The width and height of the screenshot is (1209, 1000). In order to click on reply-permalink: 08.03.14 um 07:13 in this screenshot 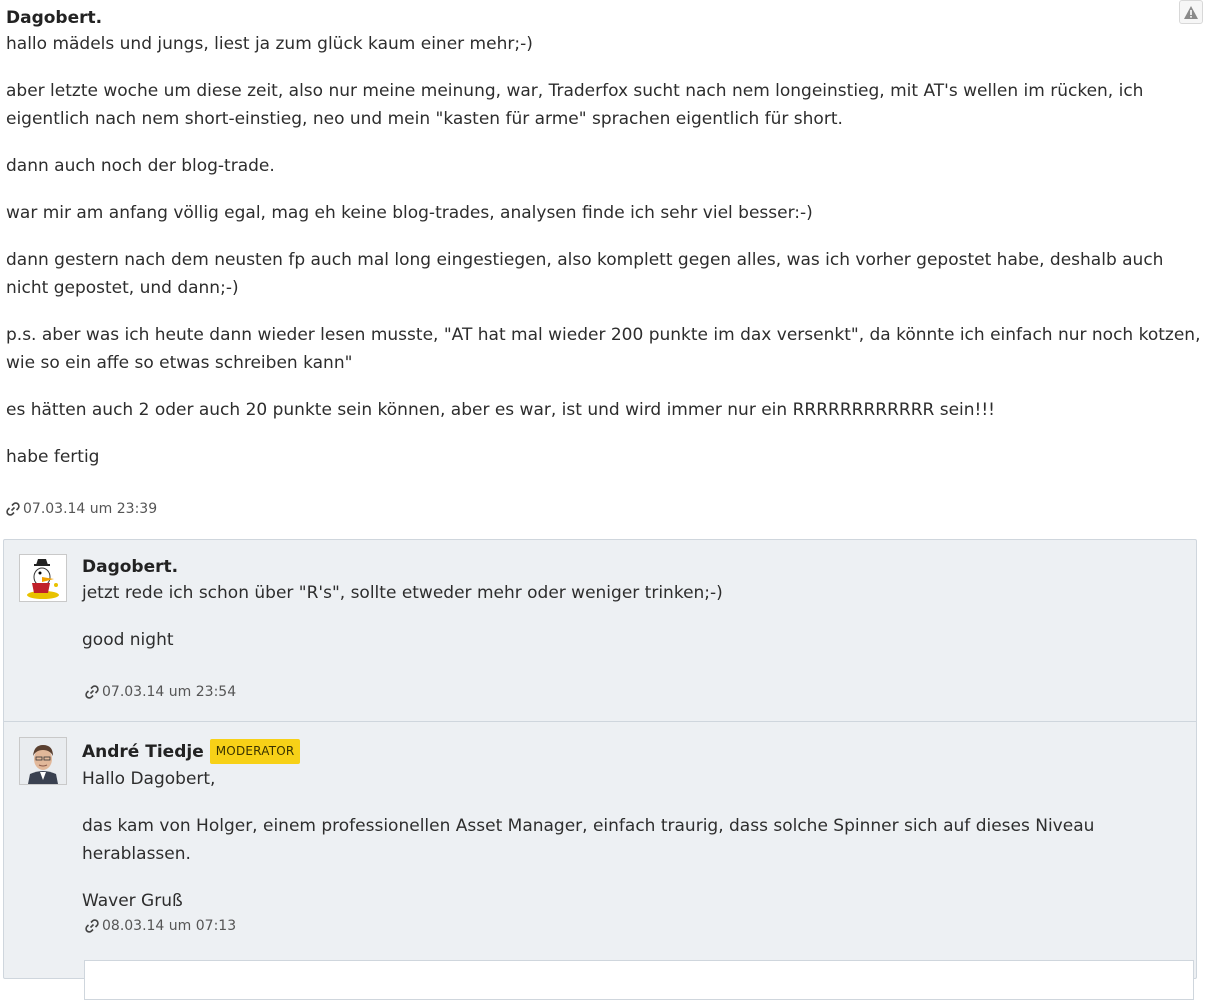, I will do `click(630, 926)`.